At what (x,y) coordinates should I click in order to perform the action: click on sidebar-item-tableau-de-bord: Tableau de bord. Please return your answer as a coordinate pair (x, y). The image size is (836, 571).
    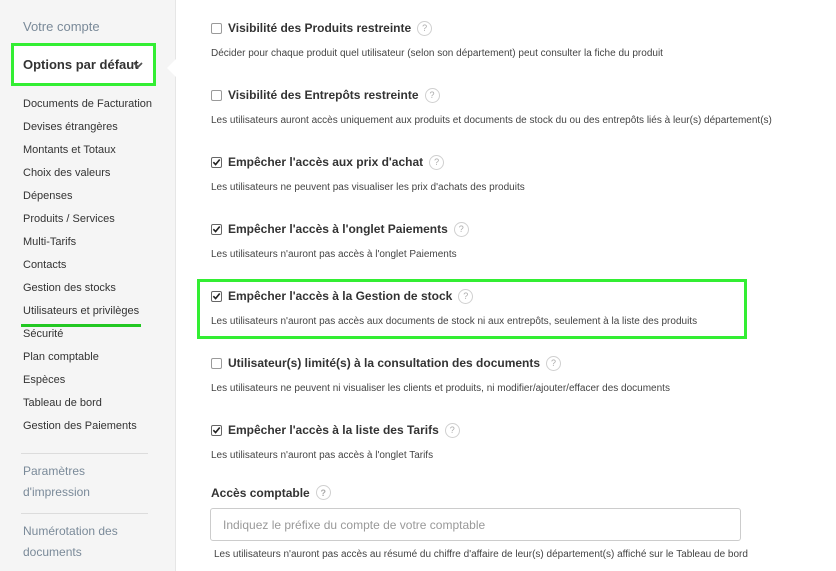
    Looking at the image, I should click on (87, 405).